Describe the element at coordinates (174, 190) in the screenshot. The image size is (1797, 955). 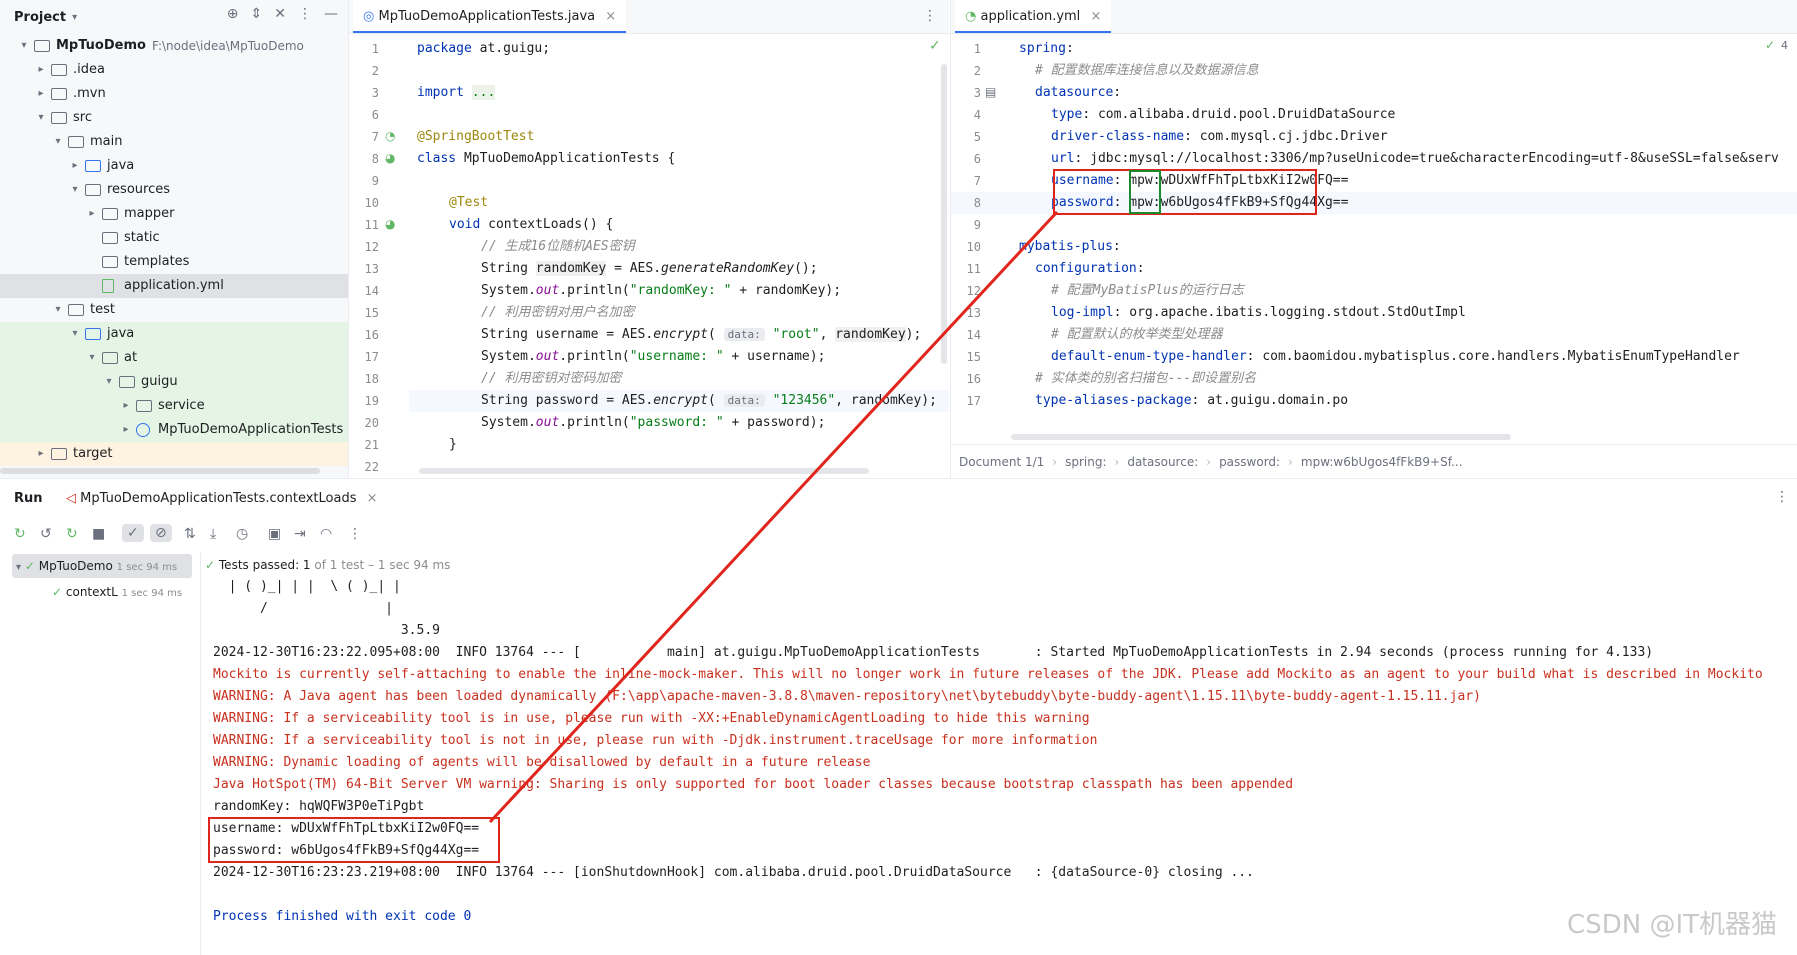
I see `tree-item-resources: ▾ resources` at that location.